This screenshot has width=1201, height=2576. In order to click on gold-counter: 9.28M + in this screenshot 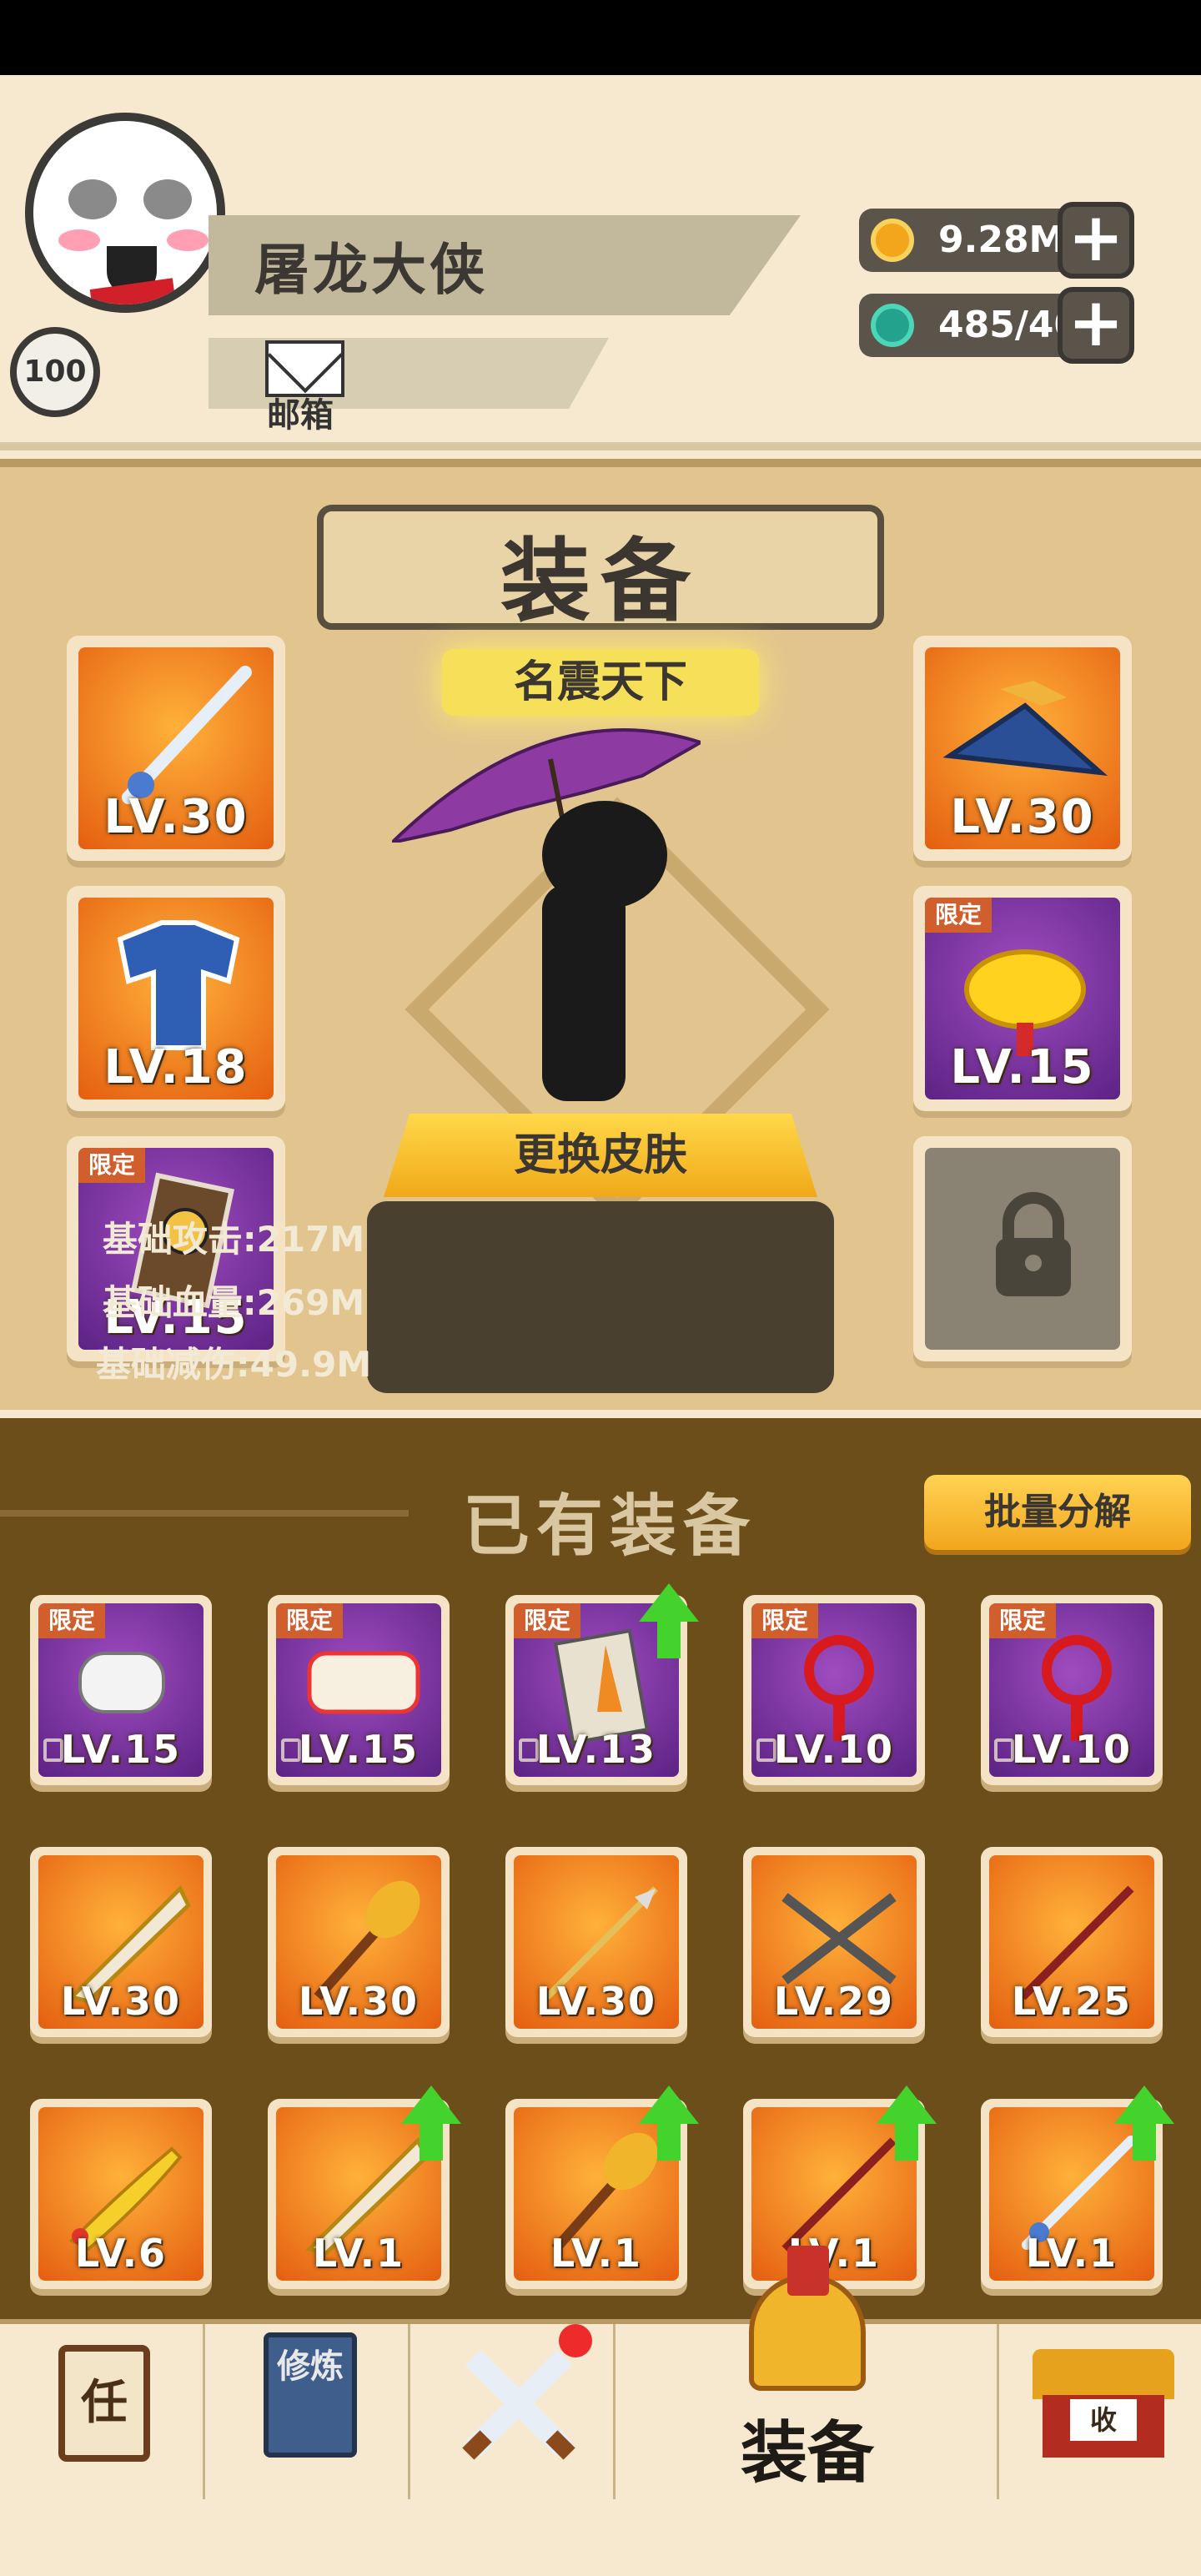, I will do `click(997, 240)`.